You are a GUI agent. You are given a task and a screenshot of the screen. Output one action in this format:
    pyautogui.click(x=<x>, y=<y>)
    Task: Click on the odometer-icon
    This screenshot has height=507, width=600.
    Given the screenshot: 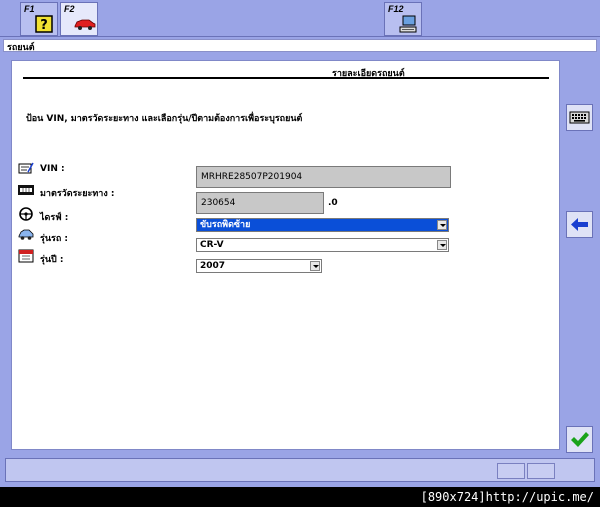 What is the action you would take?
    pyautogui.click(x=26, y=190)
    